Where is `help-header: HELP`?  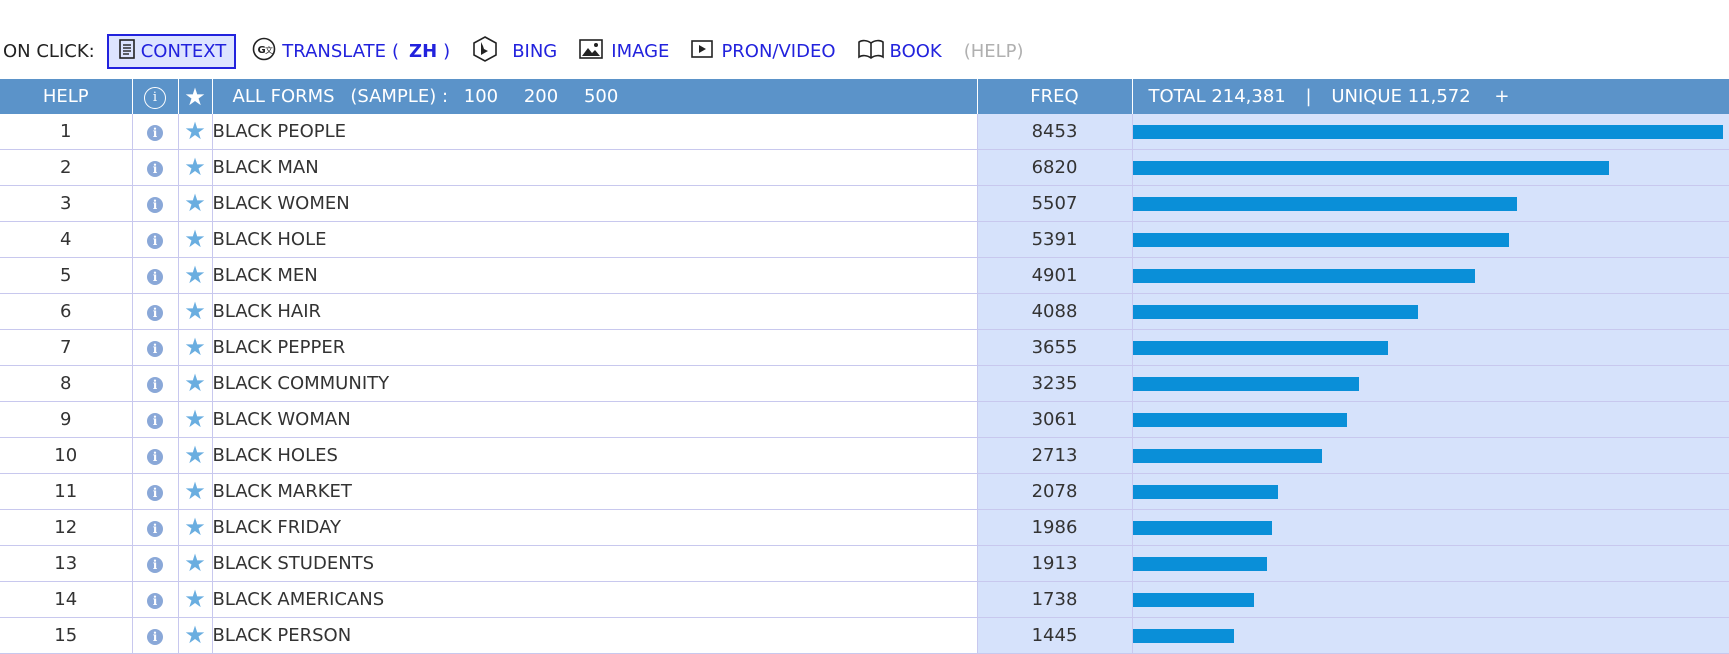
help-header: HELP is located at coordinates (66, 96).